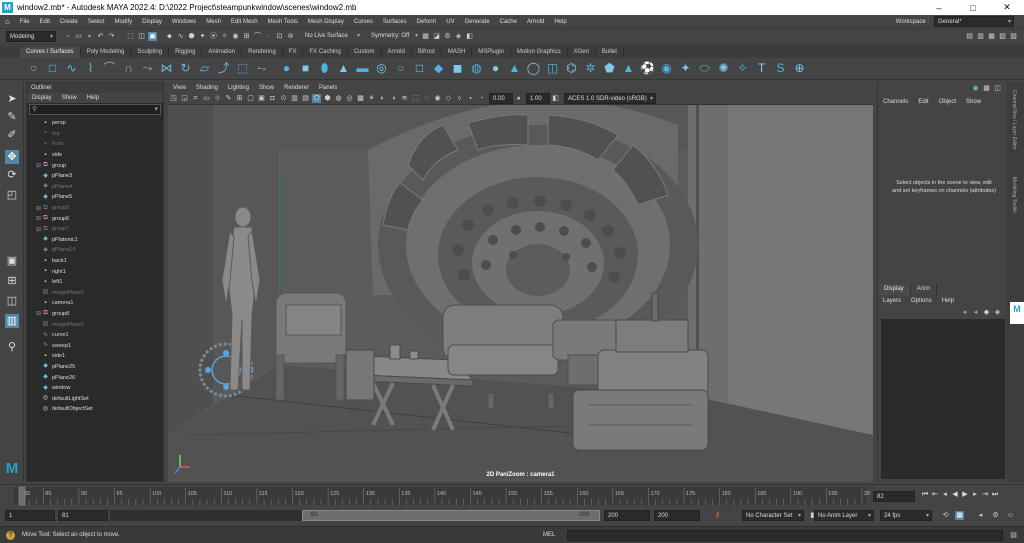 This screenshot has width=1024, height=543. Describe the element at coordinates (552, 68) in the screenshot. I see `poly-pipe-icon: ◫` at that location.